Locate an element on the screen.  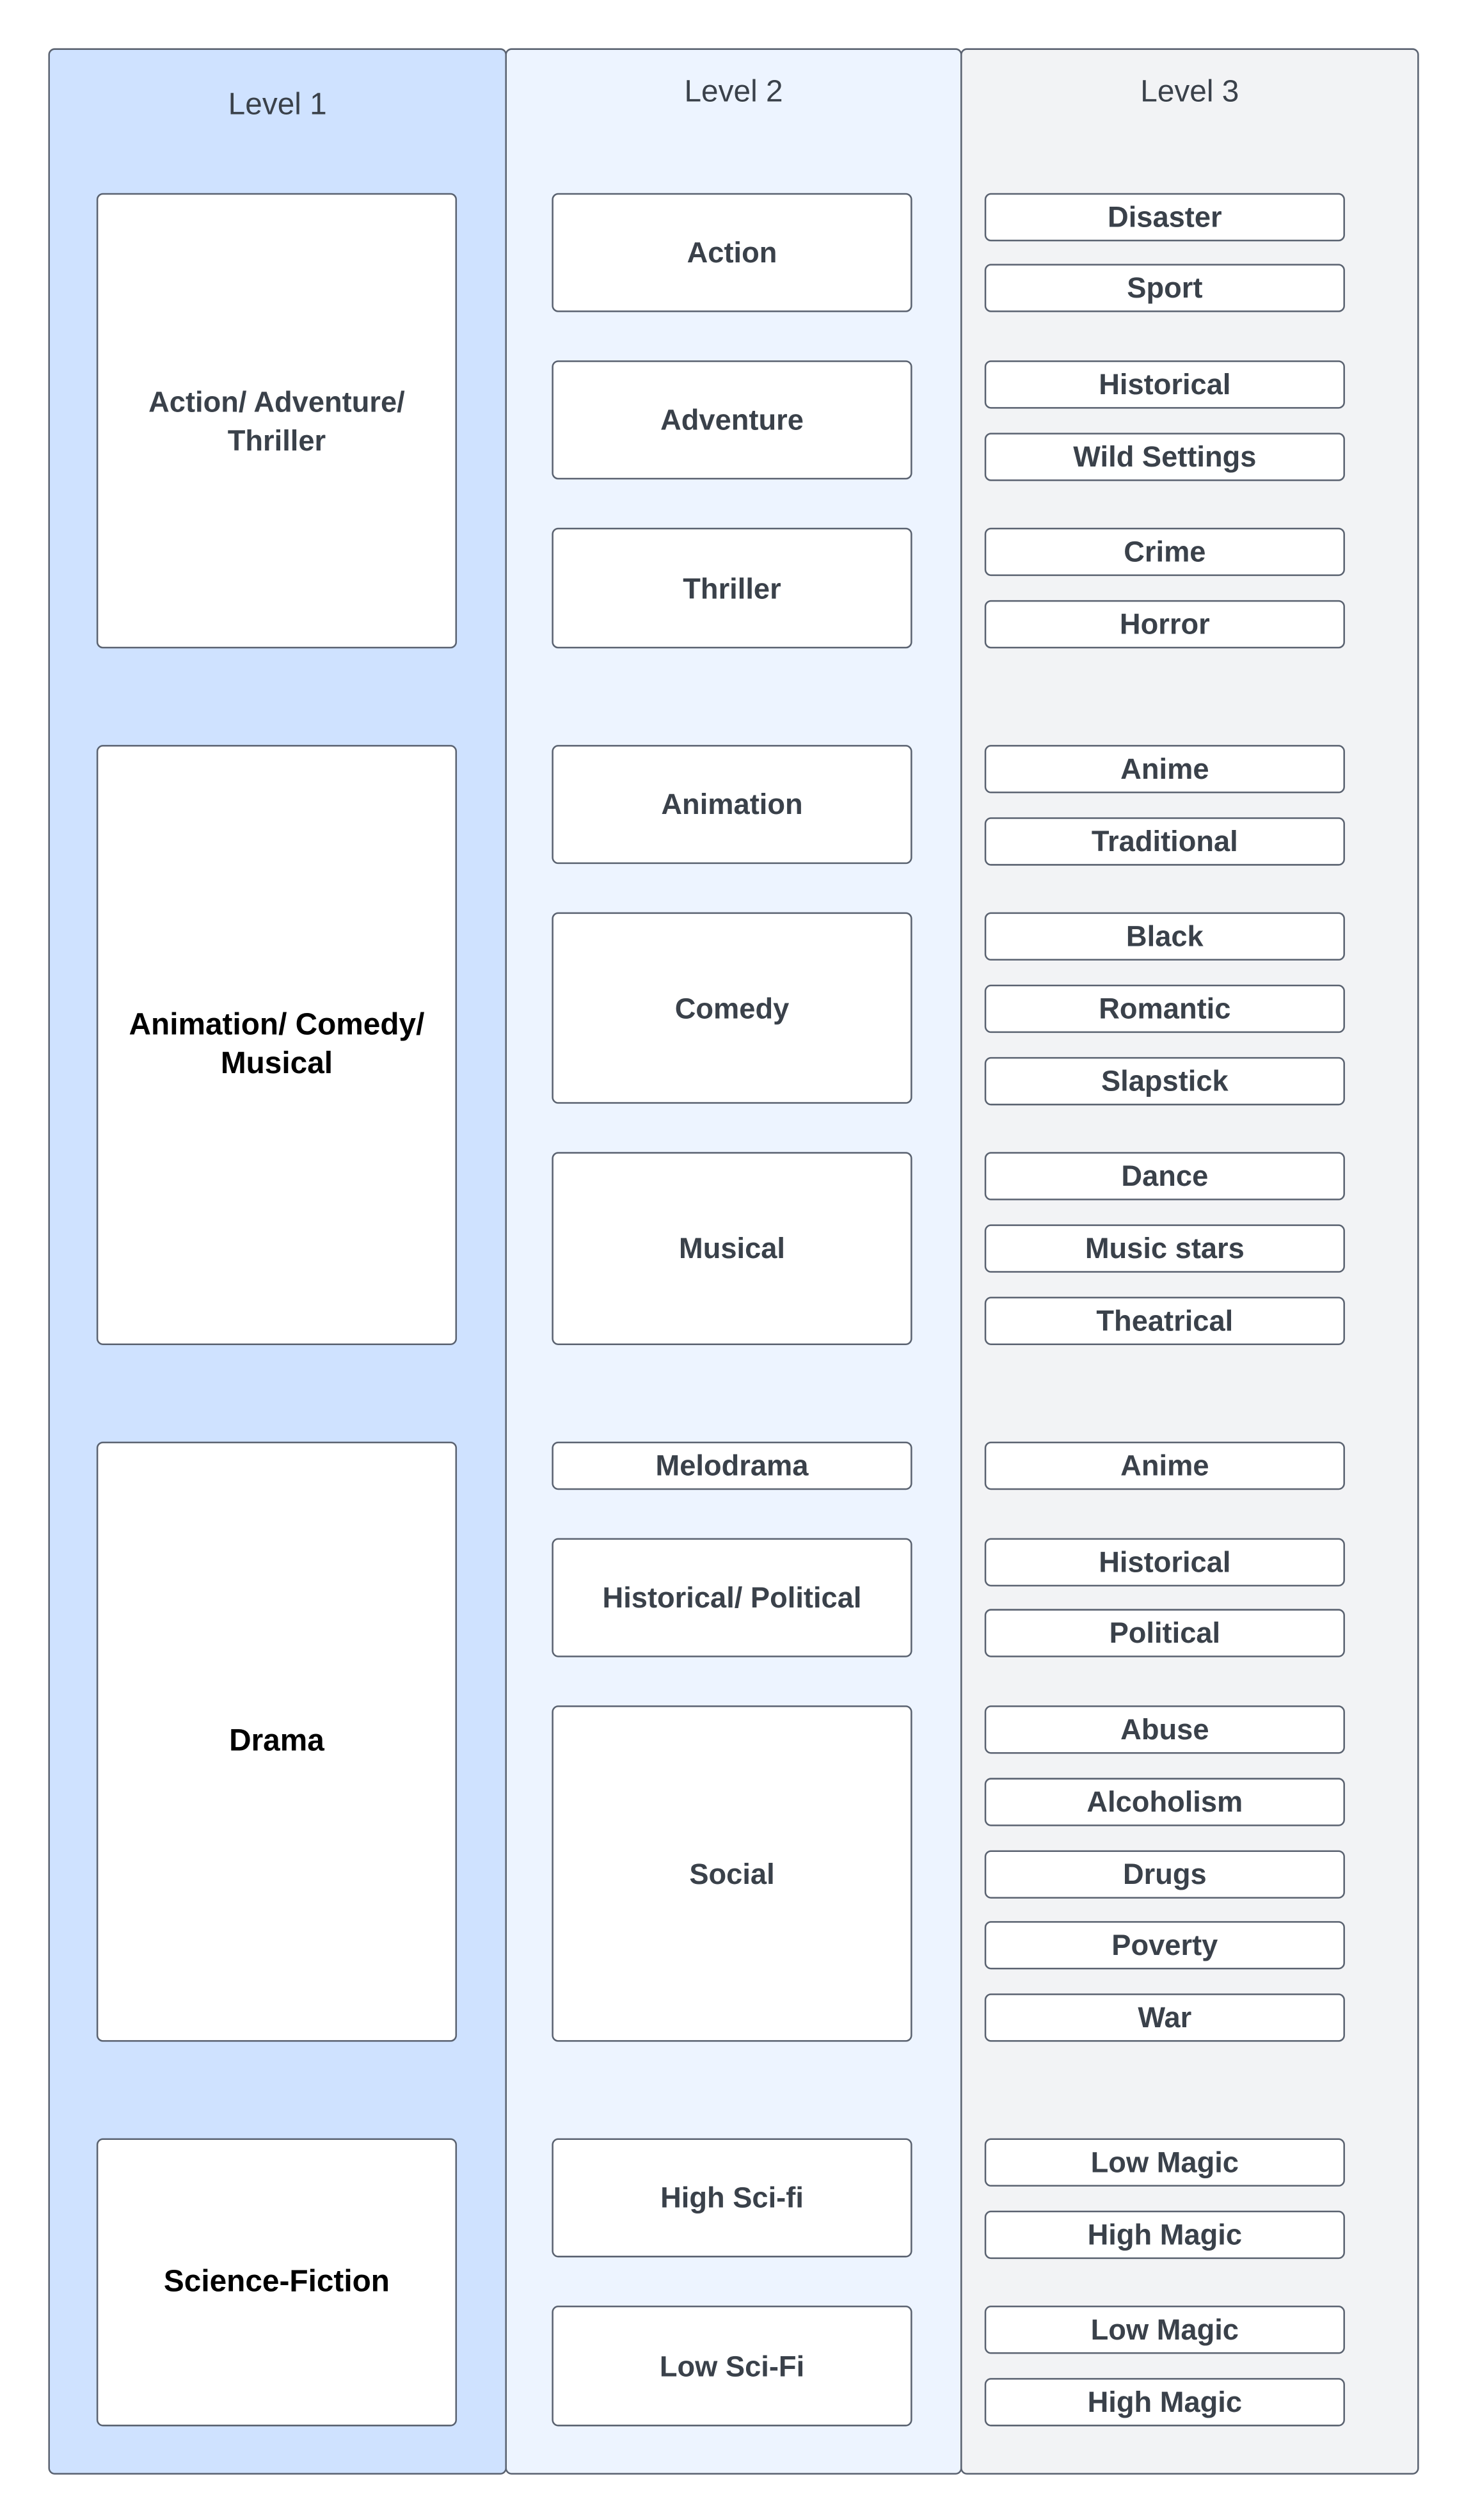
level2-node: Musical is located at coordinates (732, 1248).